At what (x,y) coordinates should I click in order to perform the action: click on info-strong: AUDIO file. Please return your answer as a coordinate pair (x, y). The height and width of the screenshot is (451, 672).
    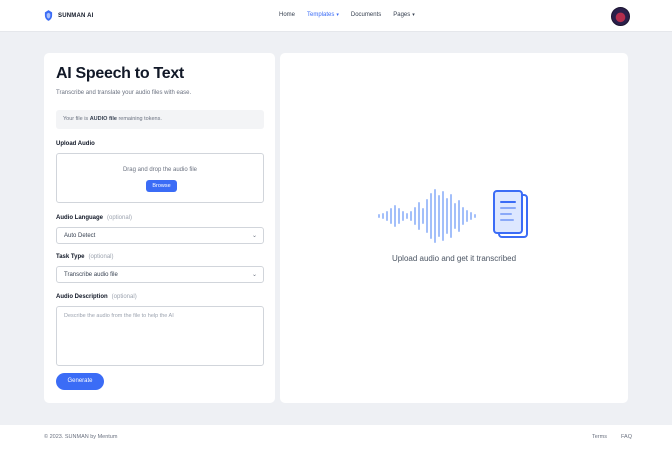
    Looking at the image, I should click on (103, 119).